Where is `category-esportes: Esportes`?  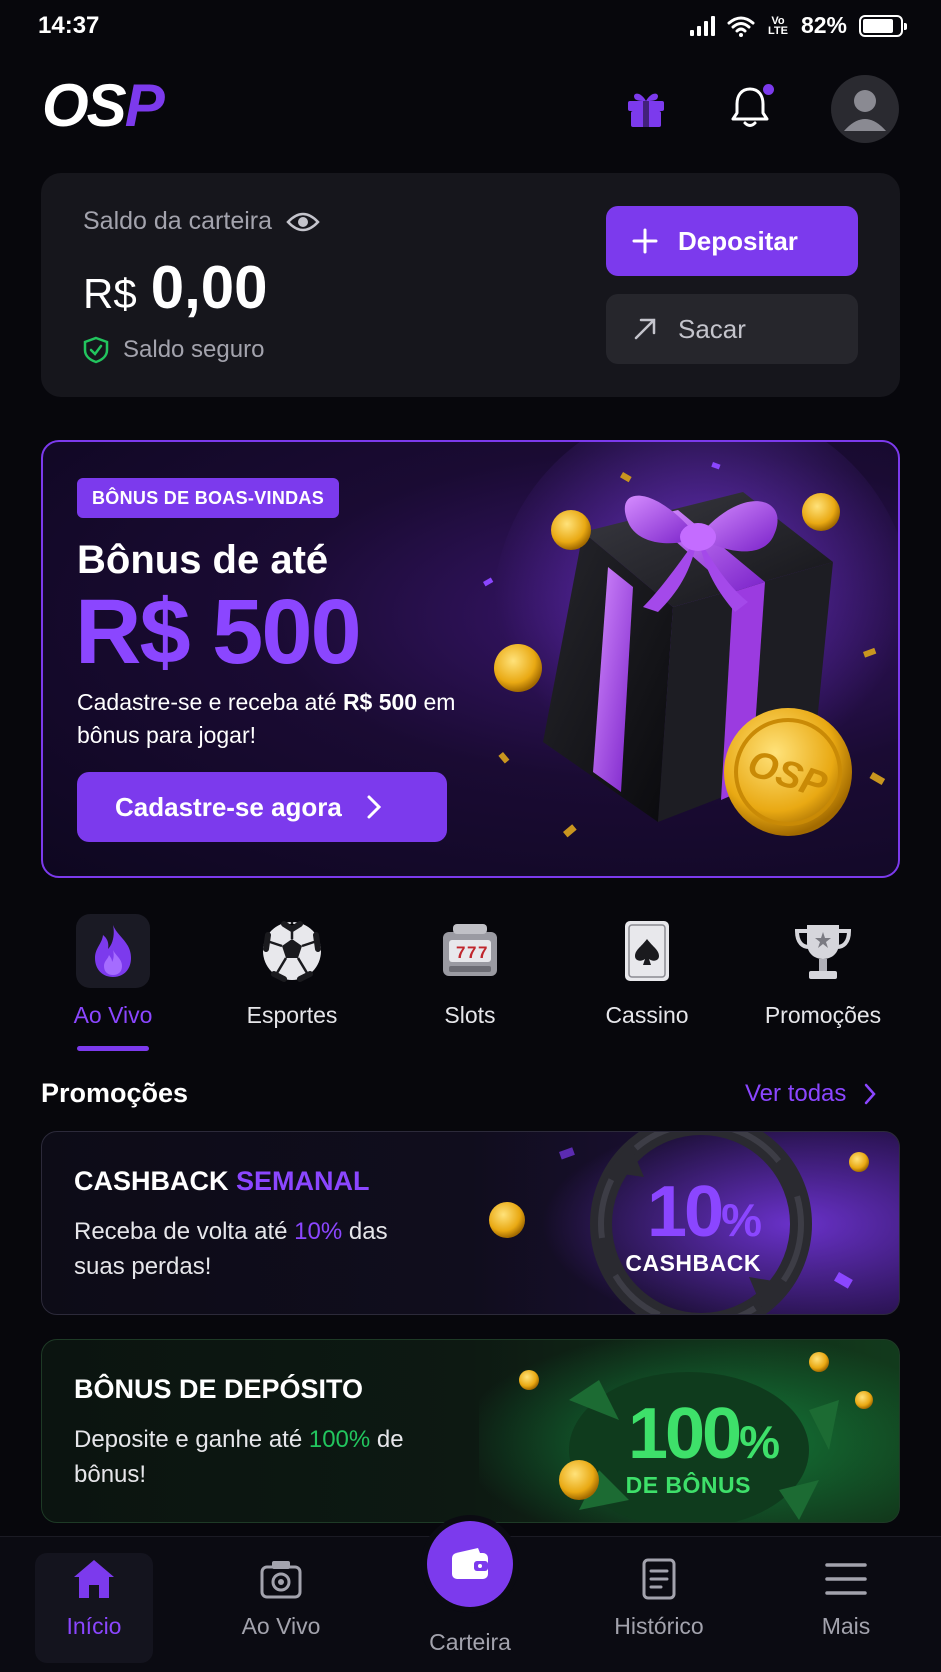
category-esportes: Esportes is located at coordinates (292, 971).